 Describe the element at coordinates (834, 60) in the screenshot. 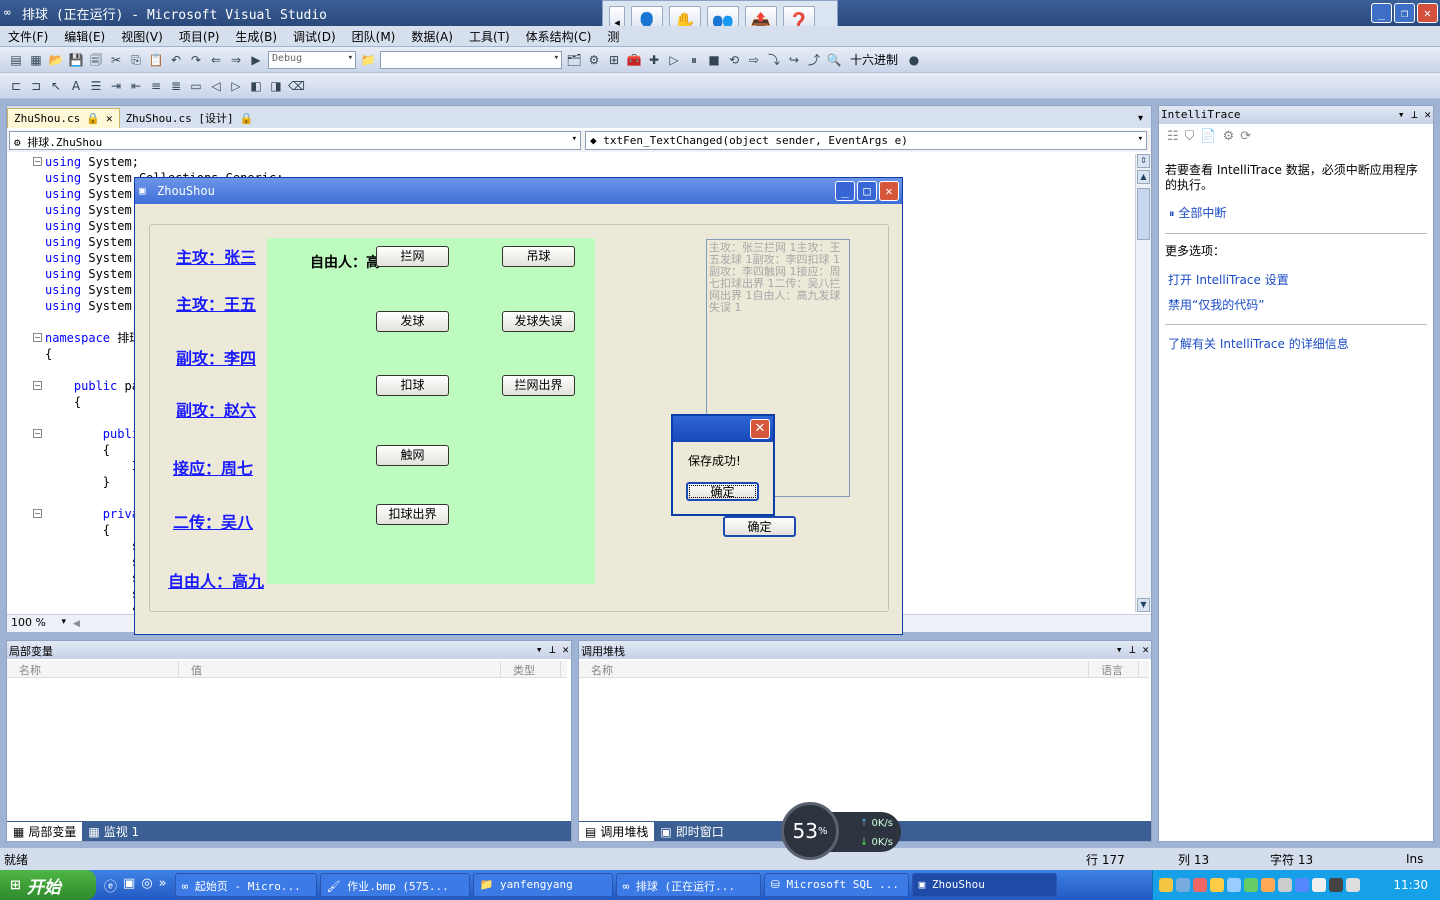

I see `find-symbol-icon: 🔍` at that location.